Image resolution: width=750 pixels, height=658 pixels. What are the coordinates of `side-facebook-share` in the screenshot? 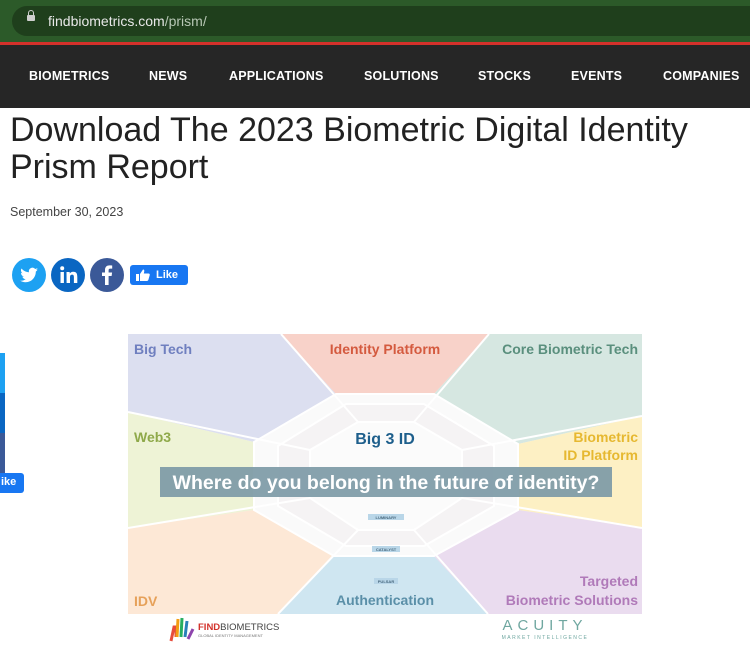 It's located at (2, 453).